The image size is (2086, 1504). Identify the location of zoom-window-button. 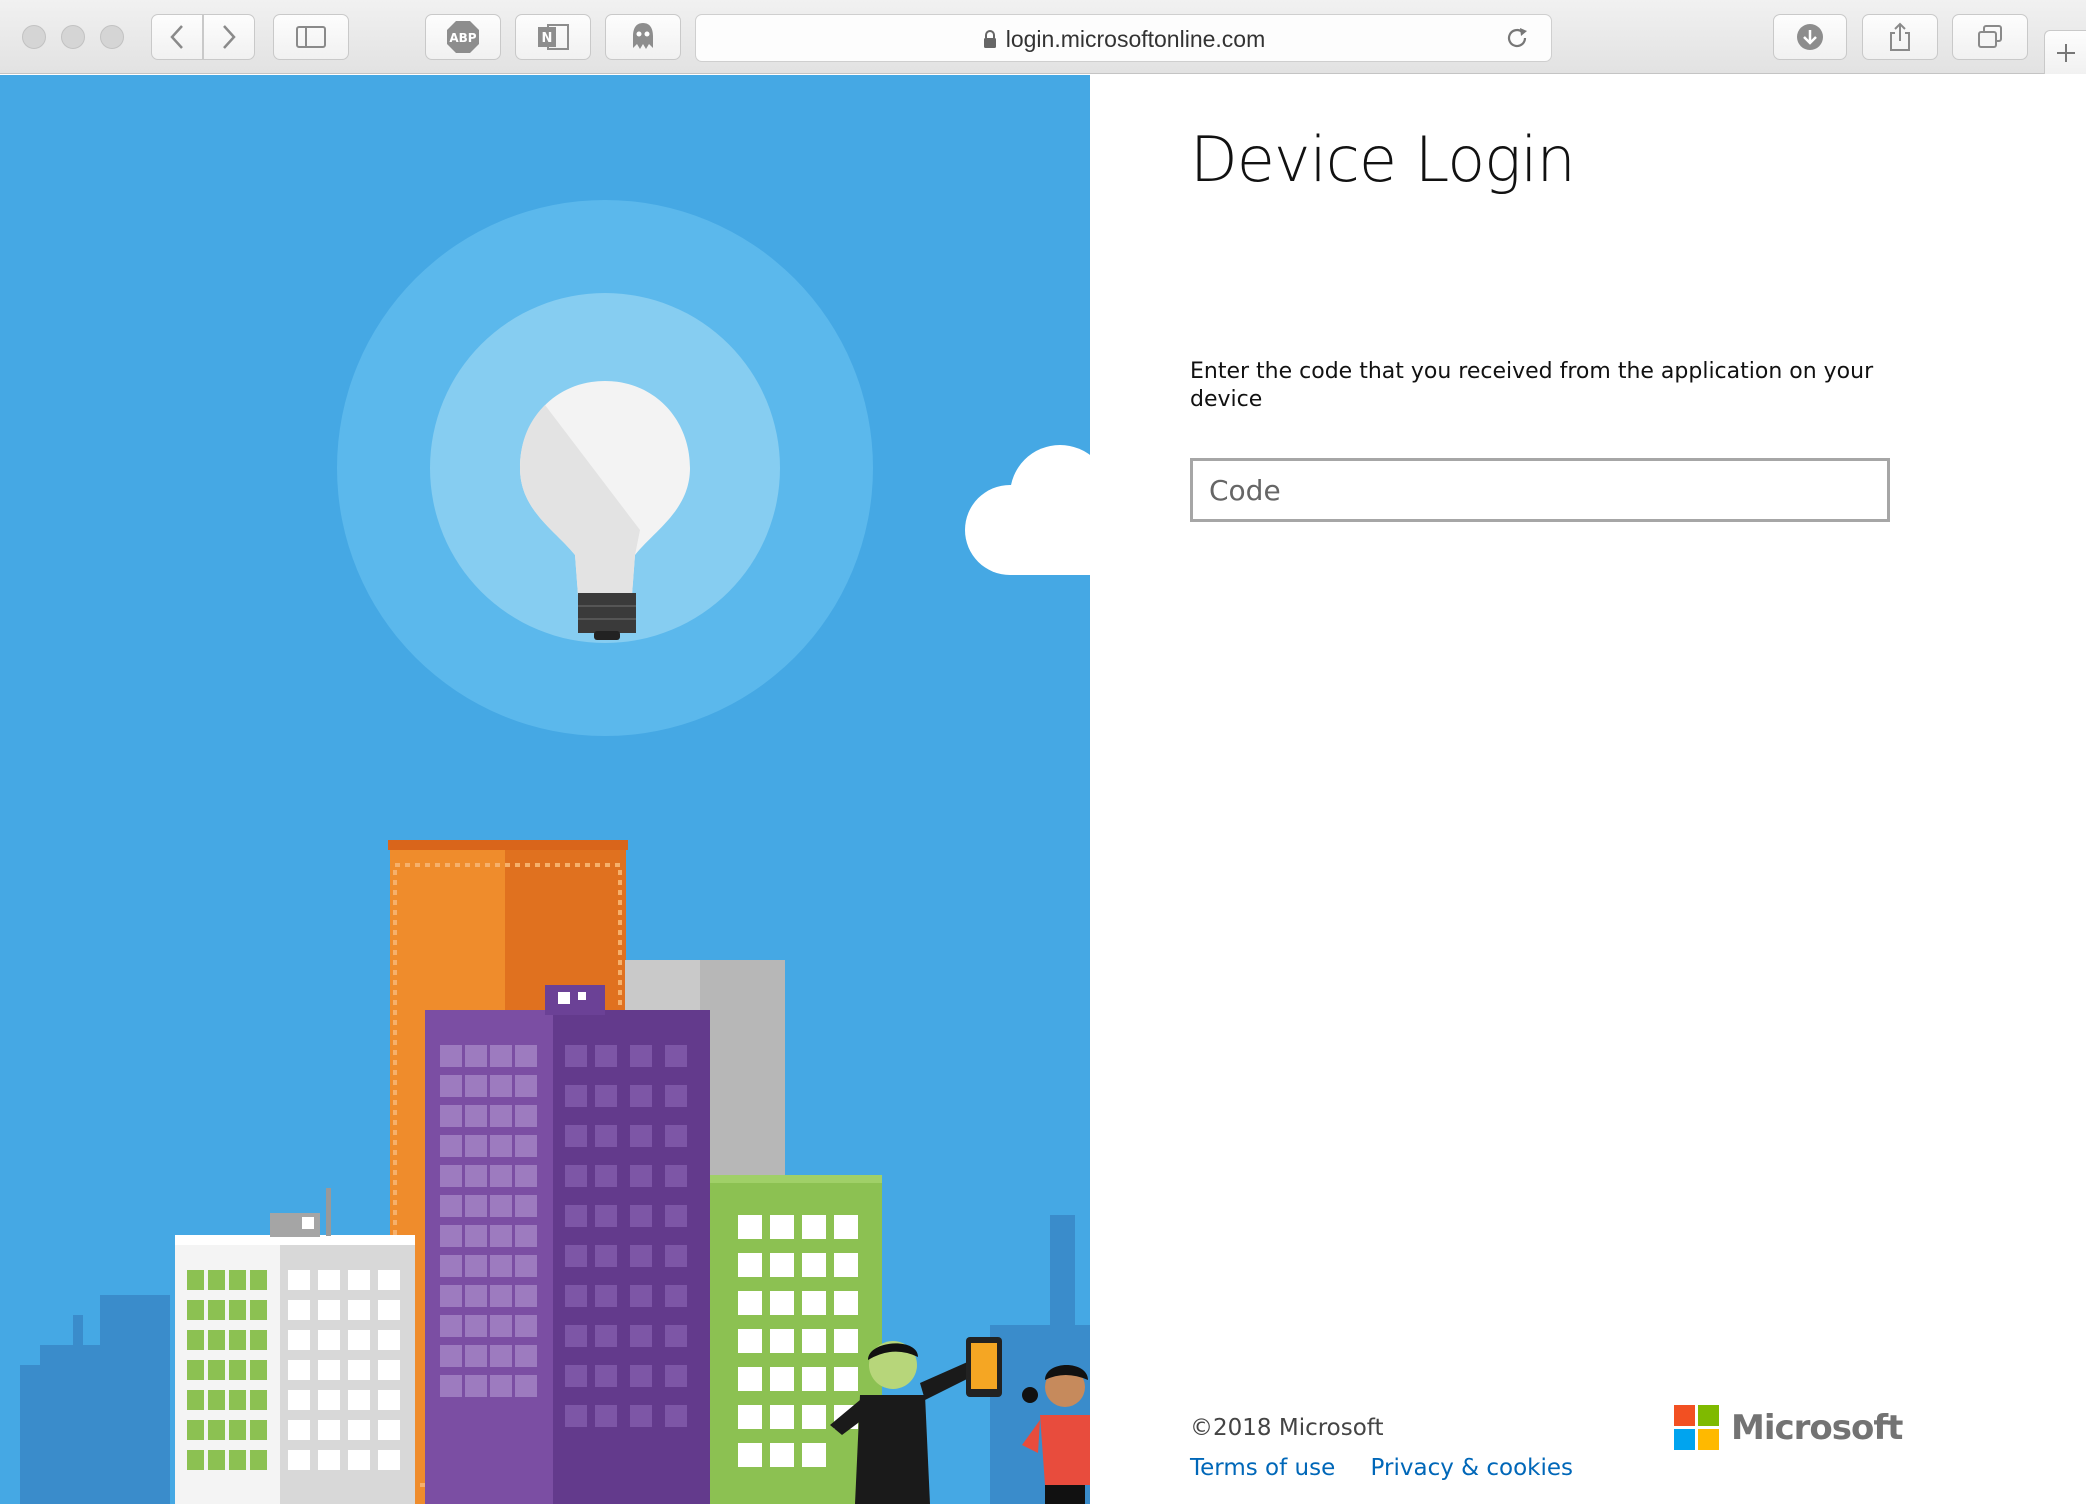
(112, 37).